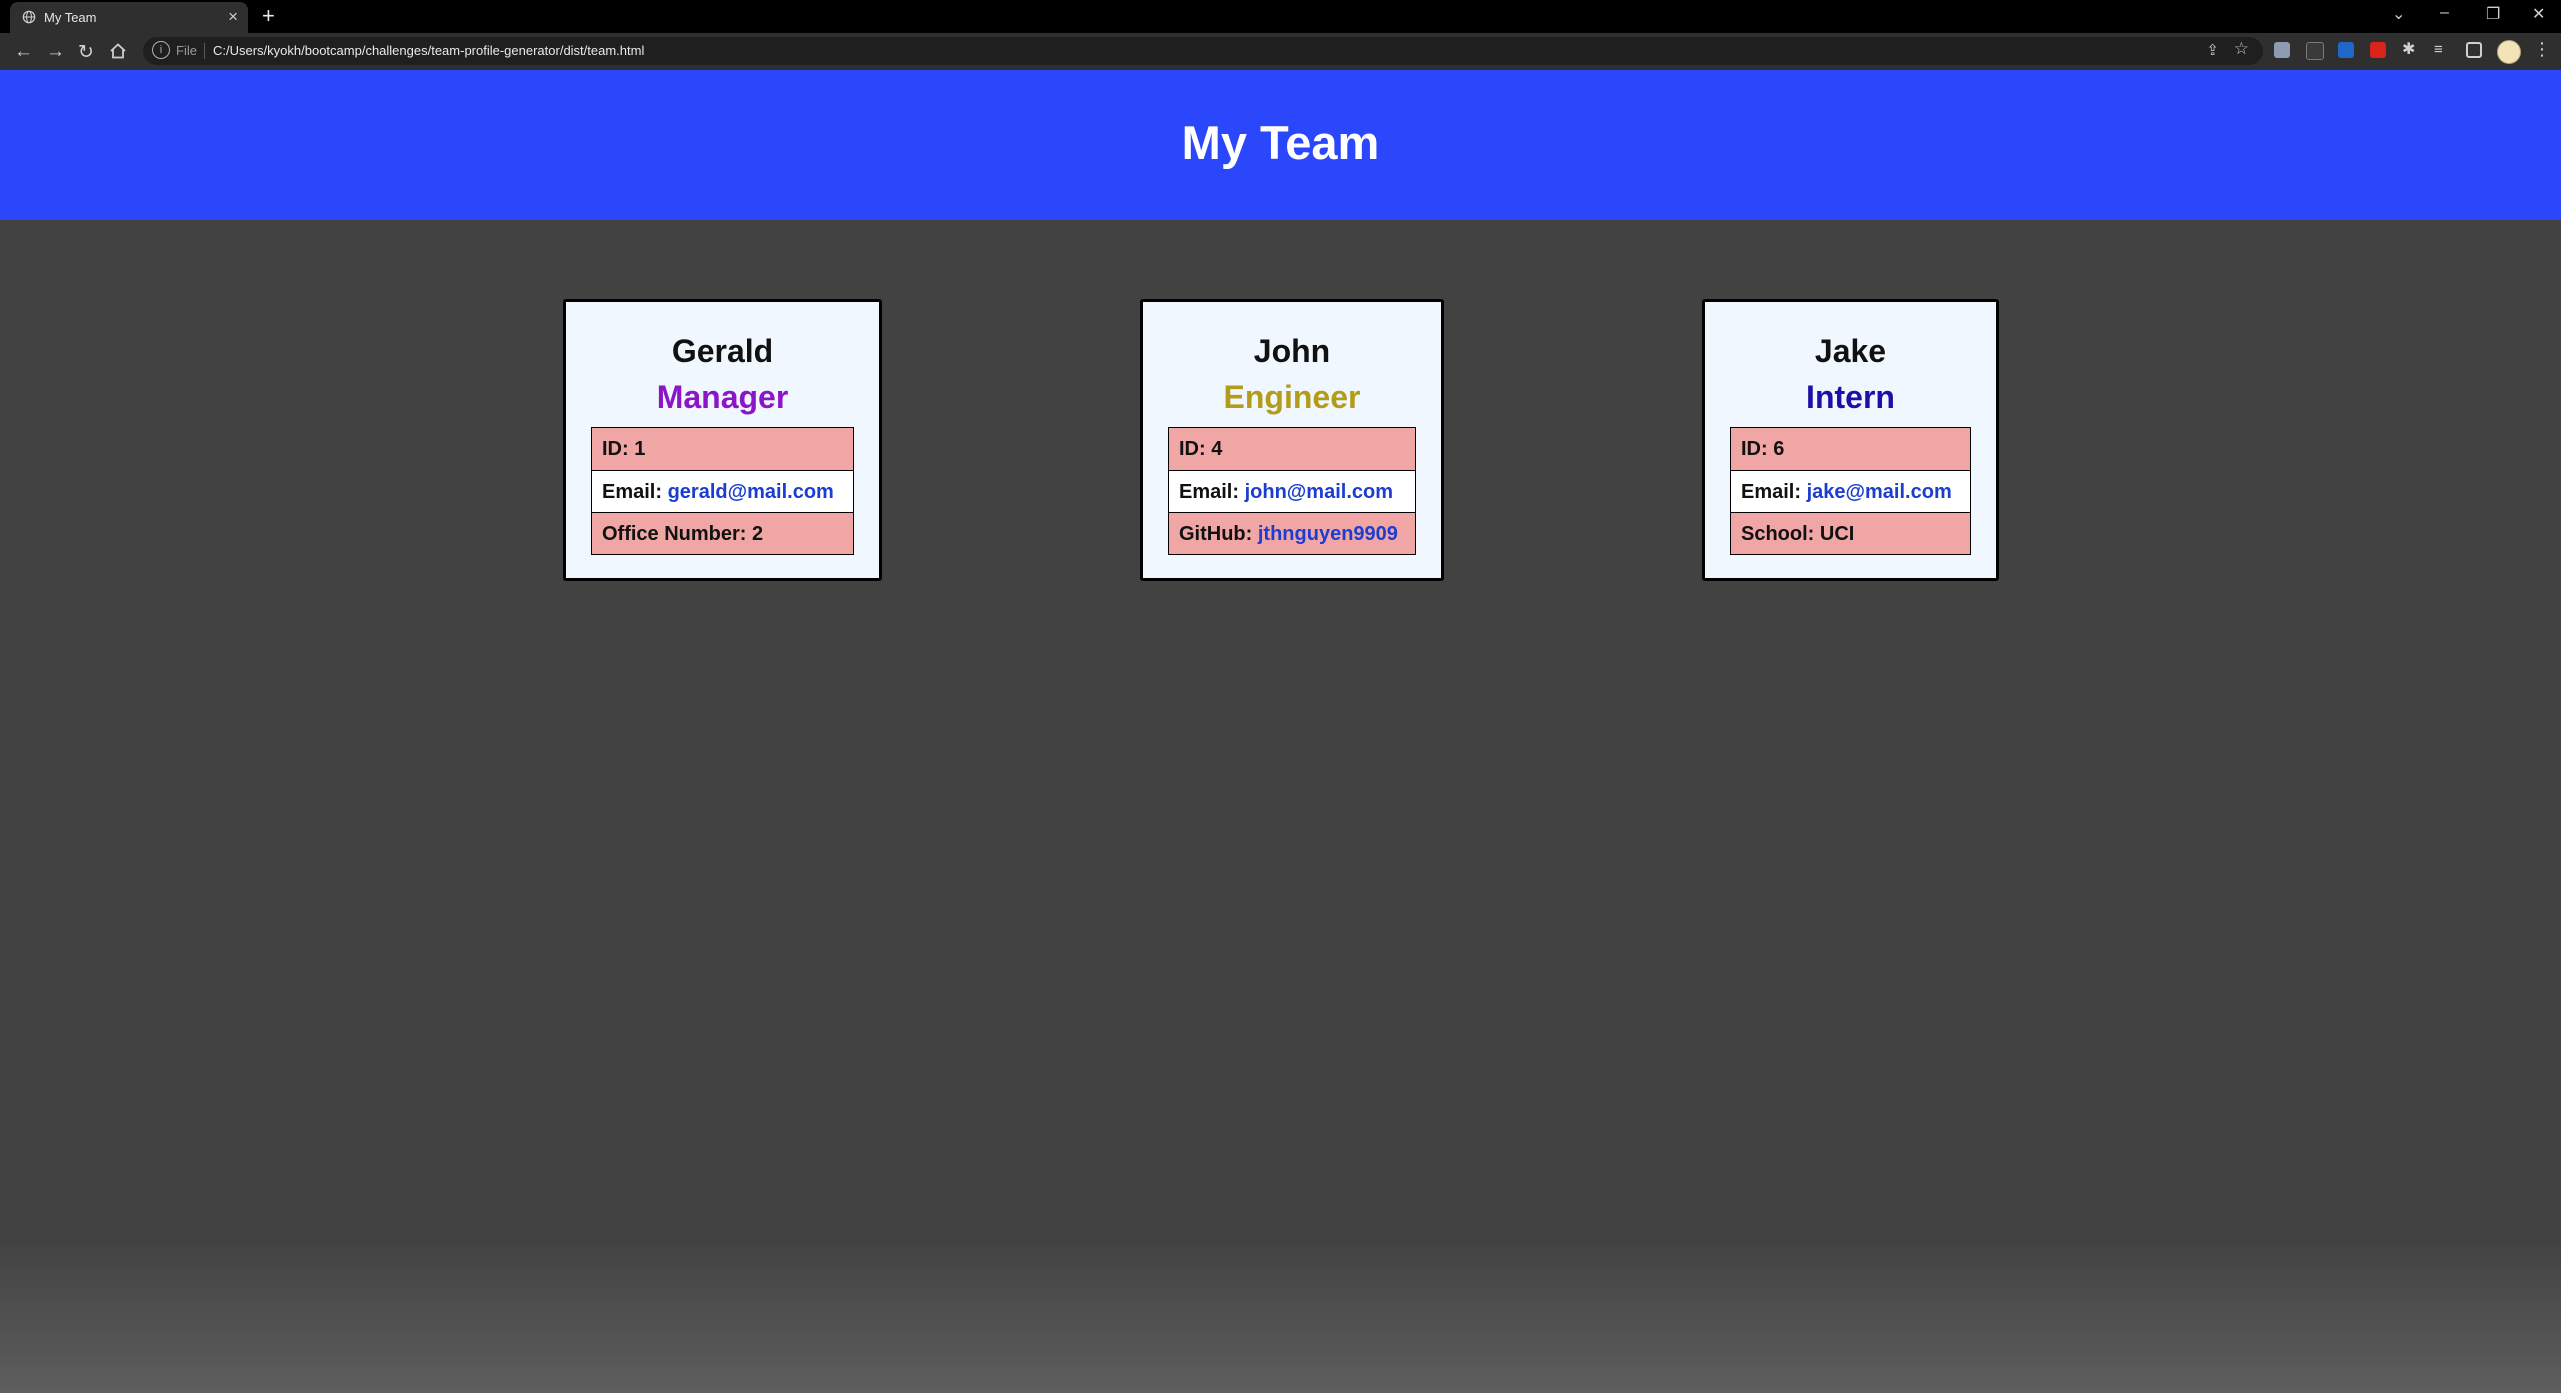  I want to click on forward-icon: →, so click(55, 52).